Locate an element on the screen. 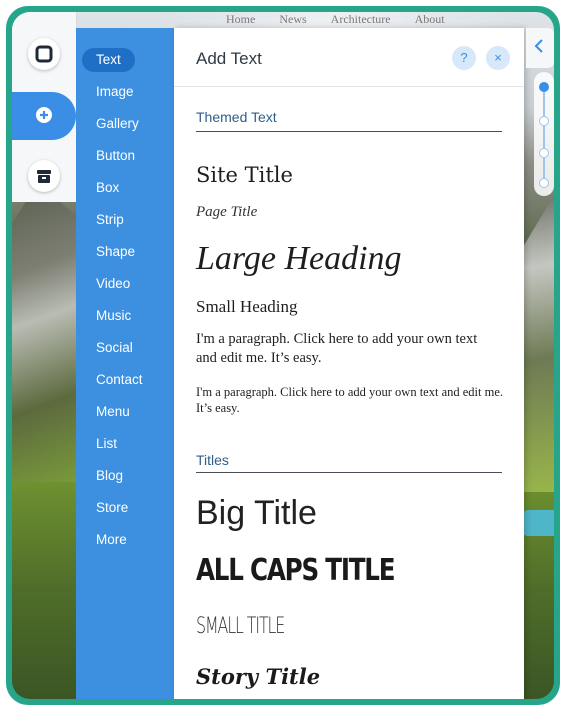 This screenshot has height=711, width=566. text-preset-all-caps-title: ALL CAPS TITLE is located at coordinates (296, 570).